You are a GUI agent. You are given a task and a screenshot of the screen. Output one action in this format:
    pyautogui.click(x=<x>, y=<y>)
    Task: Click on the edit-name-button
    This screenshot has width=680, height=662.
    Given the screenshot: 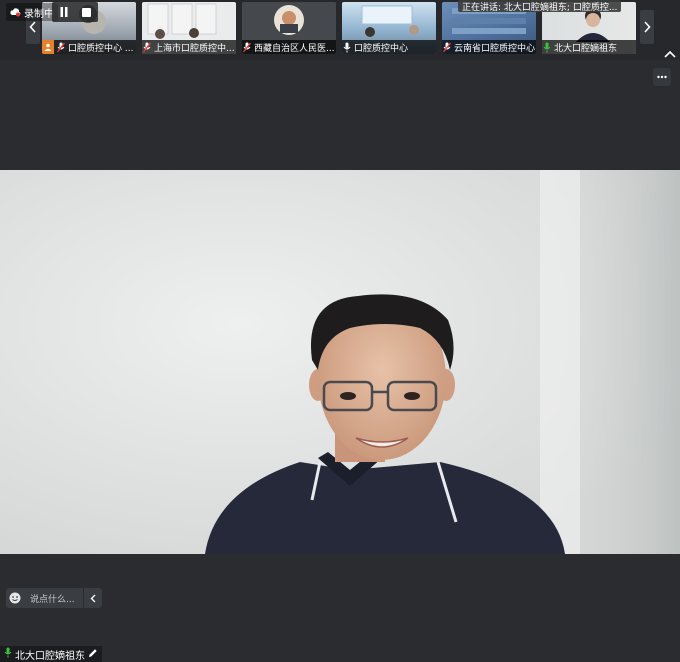 What is the action you would take?
    pyautogui.click(x=93, y=654)
    